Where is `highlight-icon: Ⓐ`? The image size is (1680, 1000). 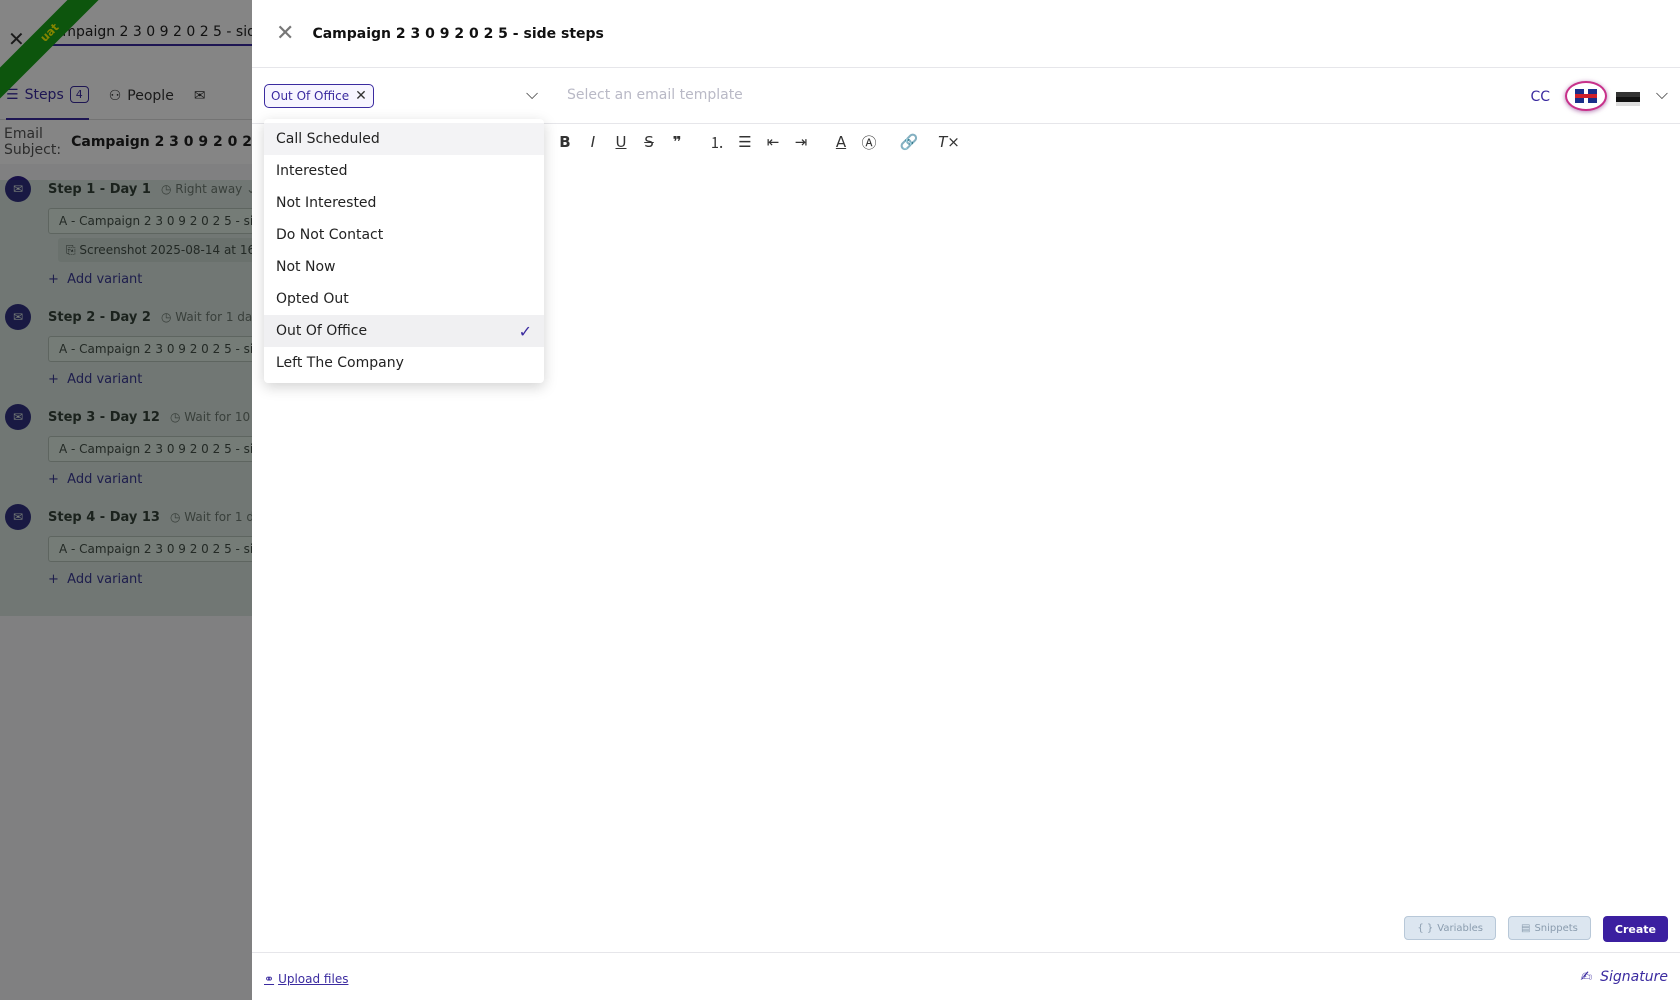 highlight-icon: Ⓐ is located at coordinates (869, 142).